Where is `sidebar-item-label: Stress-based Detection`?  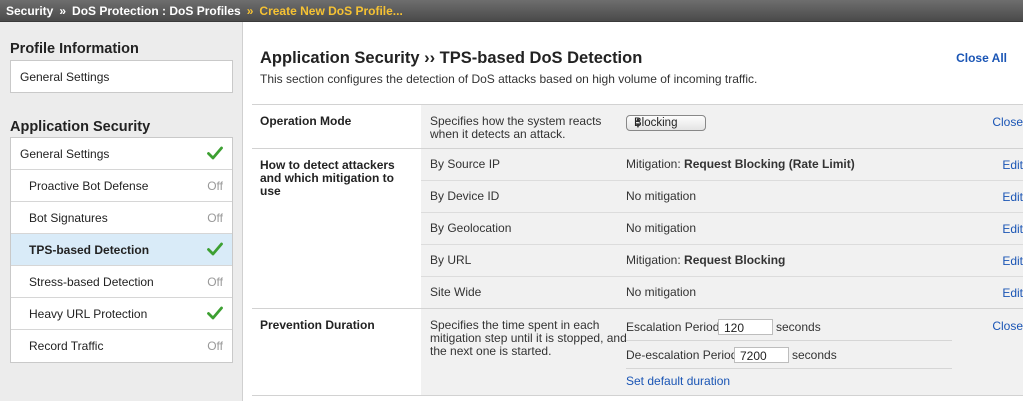 sidebar-item-label: Stress-based Detection is located at coordinates (91, 282).